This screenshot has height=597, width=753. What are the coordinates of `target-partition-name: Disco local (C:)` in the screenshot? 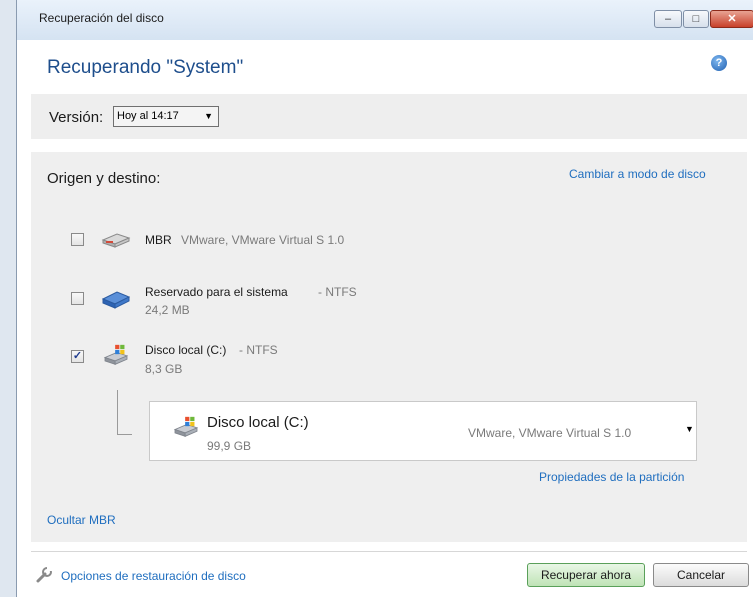 It's located at (258, 422).